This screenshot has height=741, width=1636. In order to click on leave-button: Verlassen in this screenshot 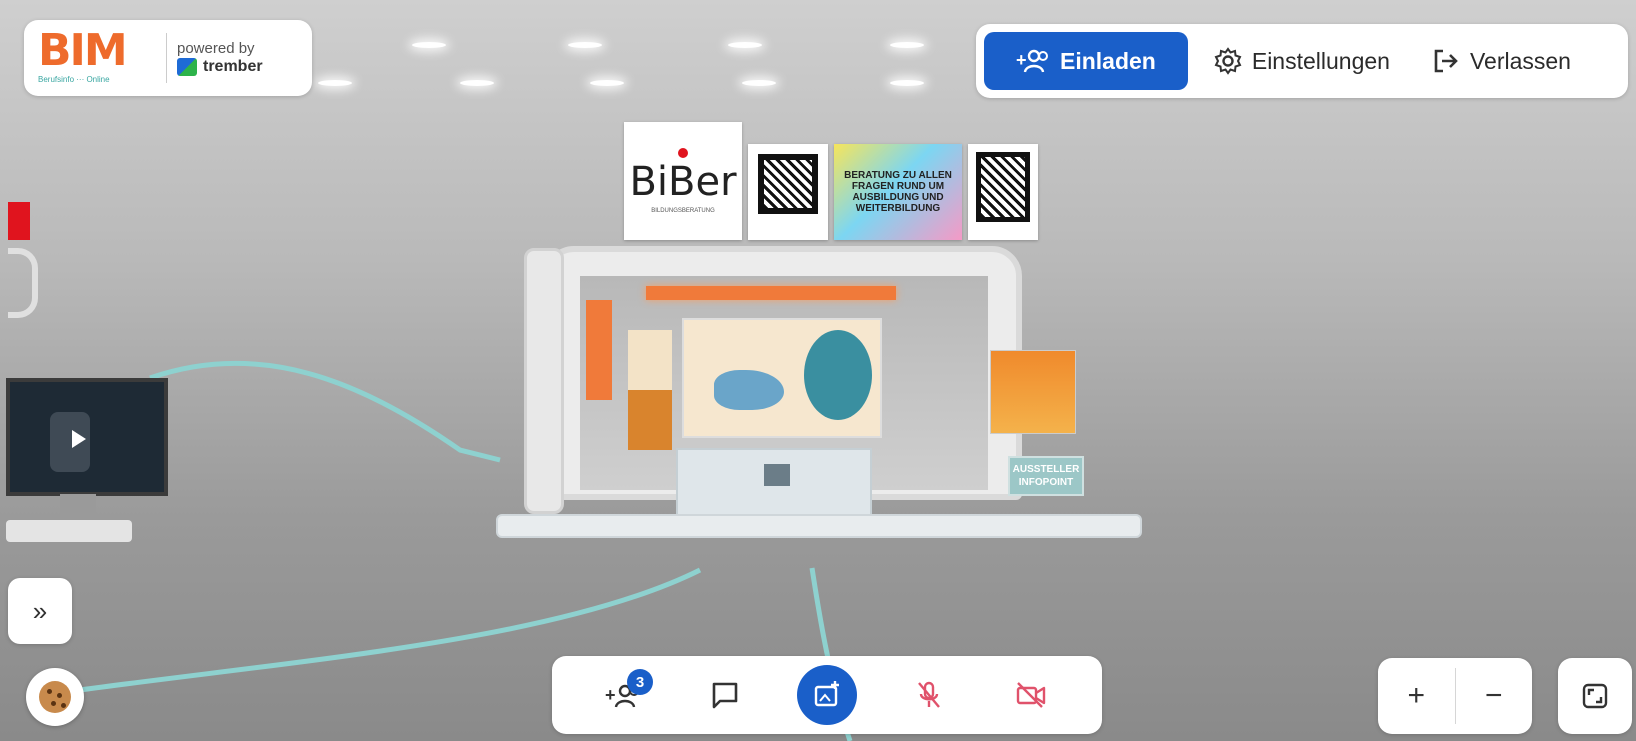, I will do `click(1501, 61)`.